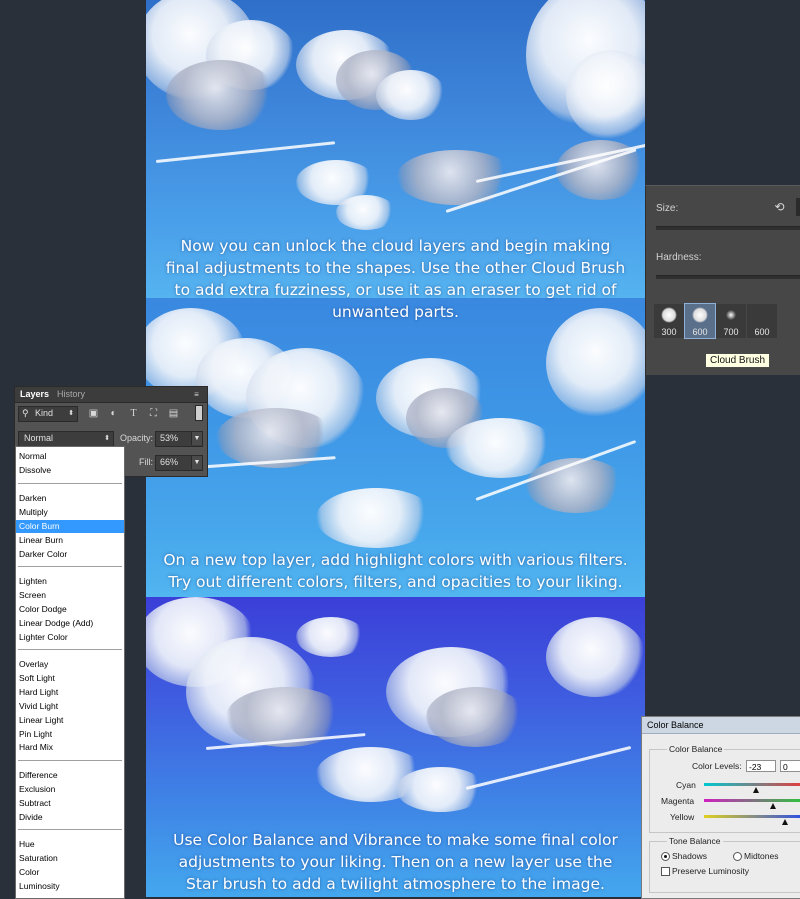 This screenshot has height=899, width=800. I want to click on size-label: Size:, so click(667, 208).